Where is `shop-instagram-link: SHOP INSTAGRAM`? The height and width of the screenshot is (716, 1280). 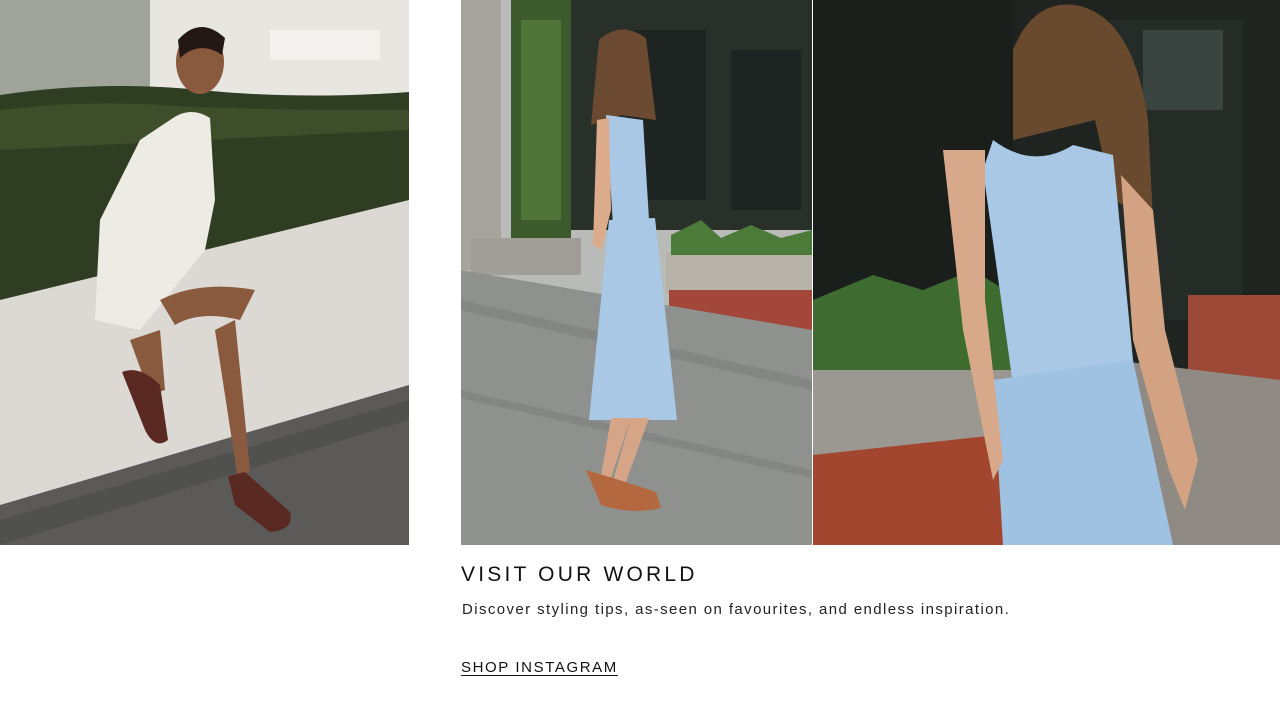
shop-instagram-link: SHOP INSTAGRAM is located at coordinates (539, 667).